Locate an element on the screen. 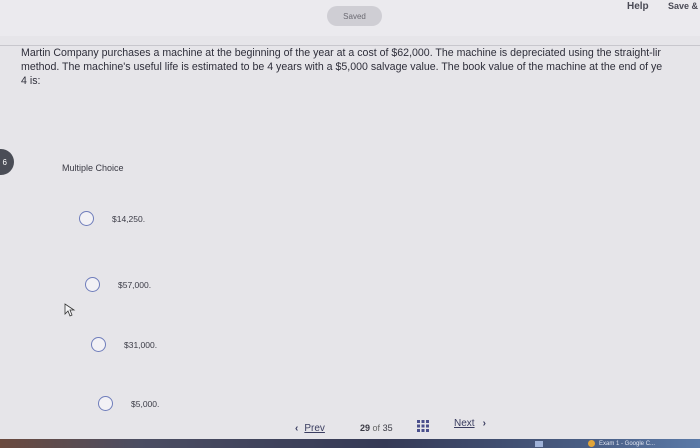  question-number-badge: 6 is located at coordinates (7, 162).